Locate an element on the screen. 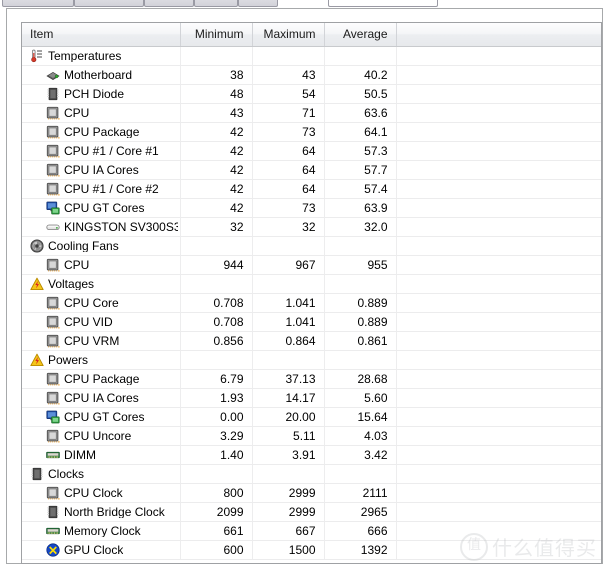  table-row: CPU Uncore 3.29 5.11 4.03 is located at coordinates (311, 436).